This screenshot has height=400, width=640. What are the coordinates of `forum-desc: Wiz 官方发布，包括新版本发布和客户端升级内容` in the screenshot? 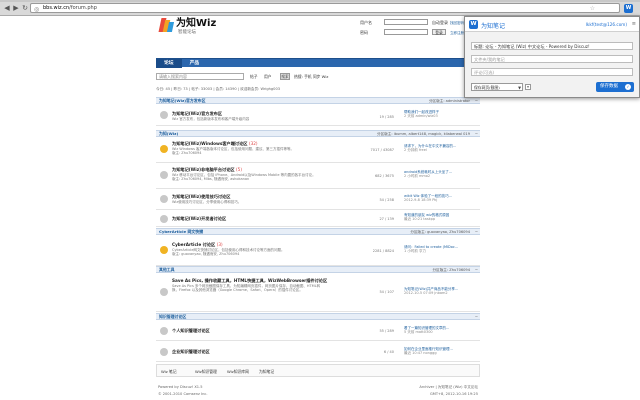 It's located at (211, 119).